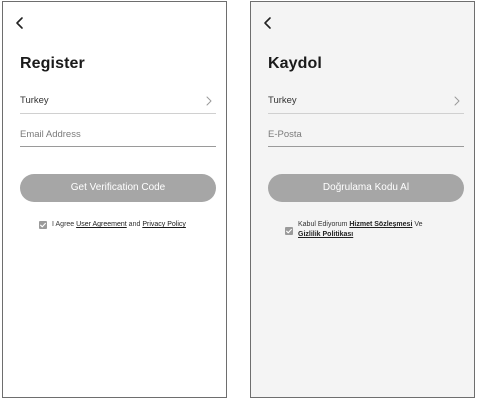  What do you see at coordinates (295, 63) in the screenshot?
I see `page-title: Kaydol` at bounding box center [295, 63].